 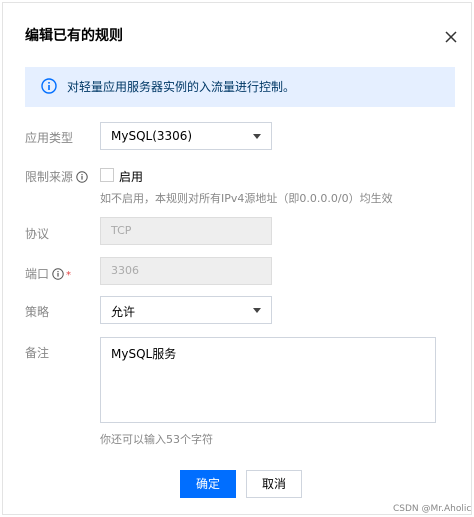 What do you see at coordinates (181, 87) in the screenshot?
I see `notice-text: 对轻量应用服务器实例的入流量进行控制。` at bounding box center [181, 87].